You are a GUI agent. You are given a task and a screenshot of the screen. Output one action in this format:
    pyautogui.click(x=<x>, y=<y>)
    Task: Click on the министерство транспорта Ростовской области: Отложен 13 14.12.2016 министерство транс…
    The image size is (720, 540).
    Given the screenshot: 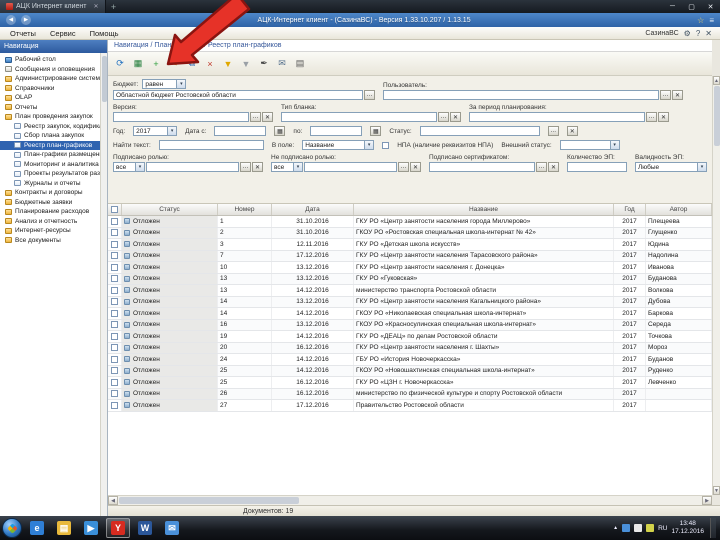 What is the action you would take?
    pyautogui.click(x=410, y=291)
    